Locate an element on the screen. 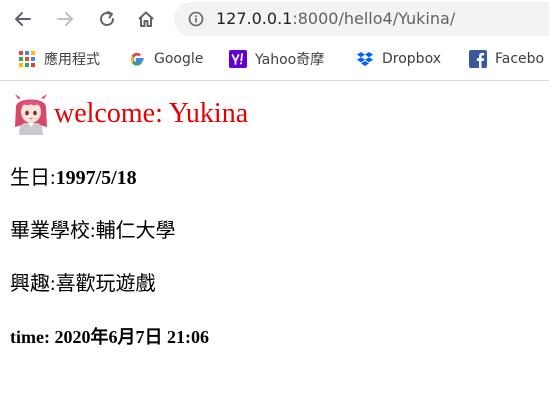 The width and height of the screenshot is (549, 415). bookmark-facebook: Facebo is located at coordinates (506, 59).